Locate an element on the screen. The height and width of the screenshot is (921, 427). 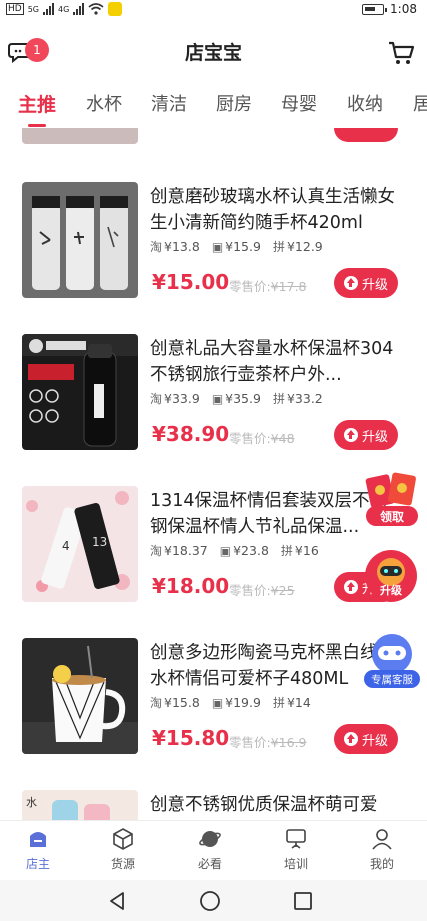
clock: 1:08 is located at coordinates (403, 9).